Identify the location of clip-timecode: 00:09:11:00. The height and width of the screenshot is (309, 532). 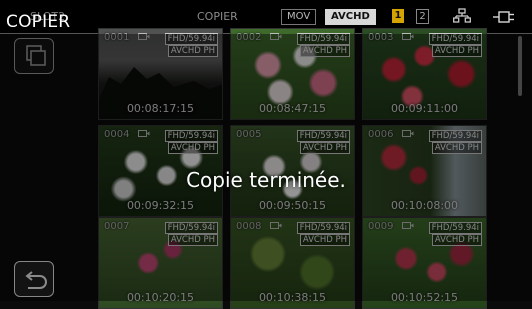
(424, 108).